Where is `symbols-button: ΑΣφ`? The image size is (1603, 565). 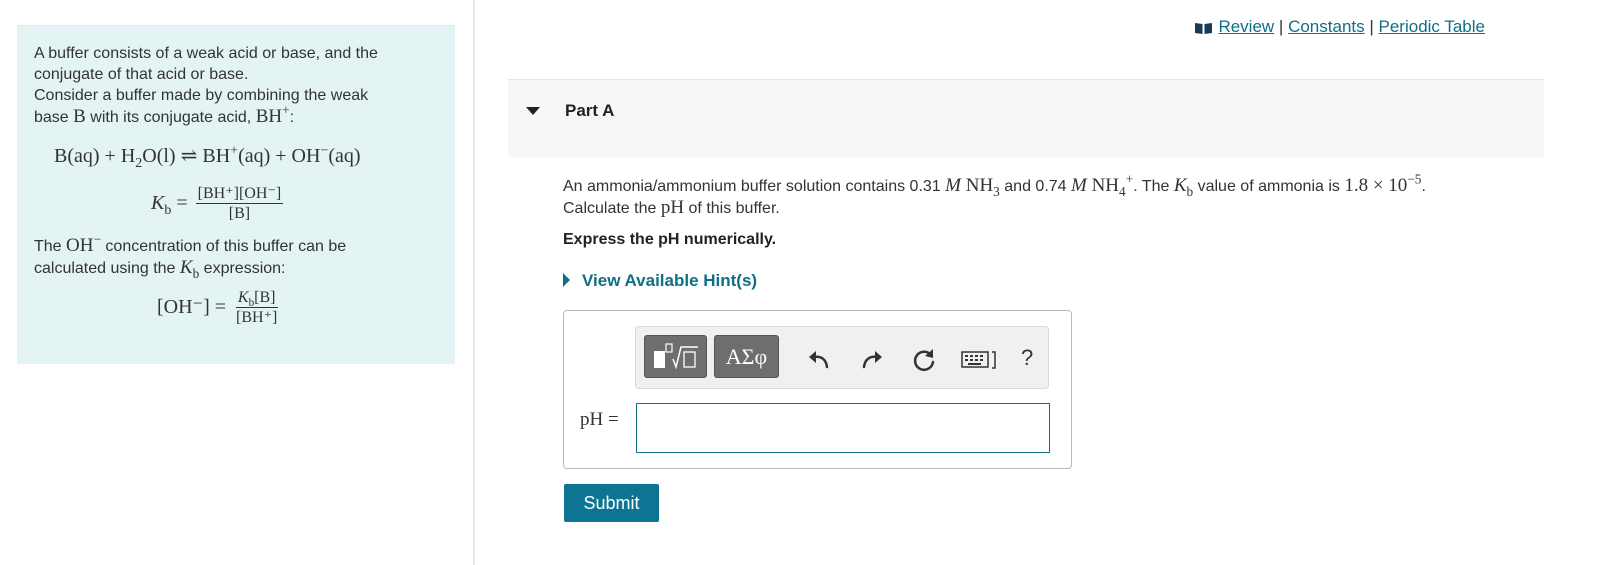 symbols-button: ΑΣφ is located at coordinates (746, 356).